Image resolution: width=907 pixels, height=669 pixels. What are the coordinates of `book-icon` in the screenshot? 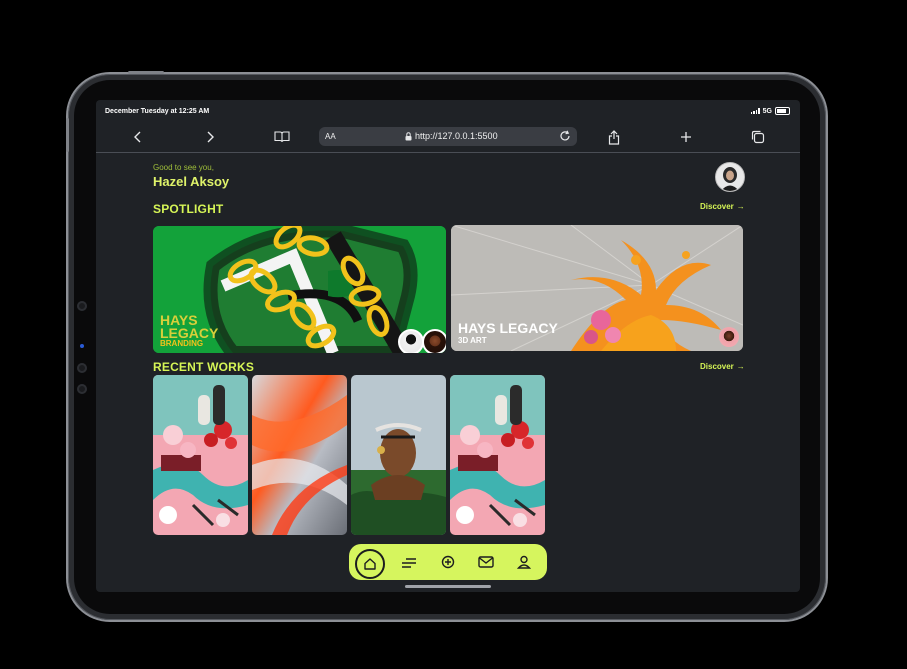 It's located at (282, 137).